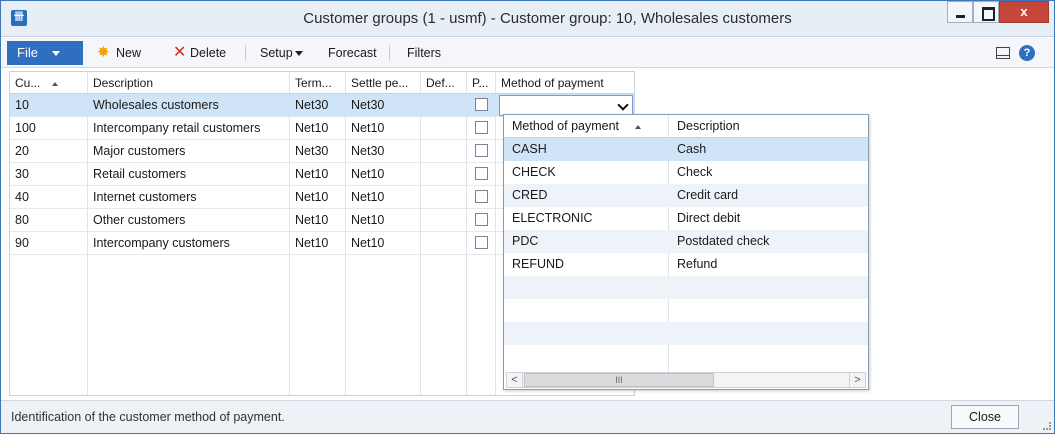  I want to click on lookup-cell-code: REFUND, so click(538, 264).